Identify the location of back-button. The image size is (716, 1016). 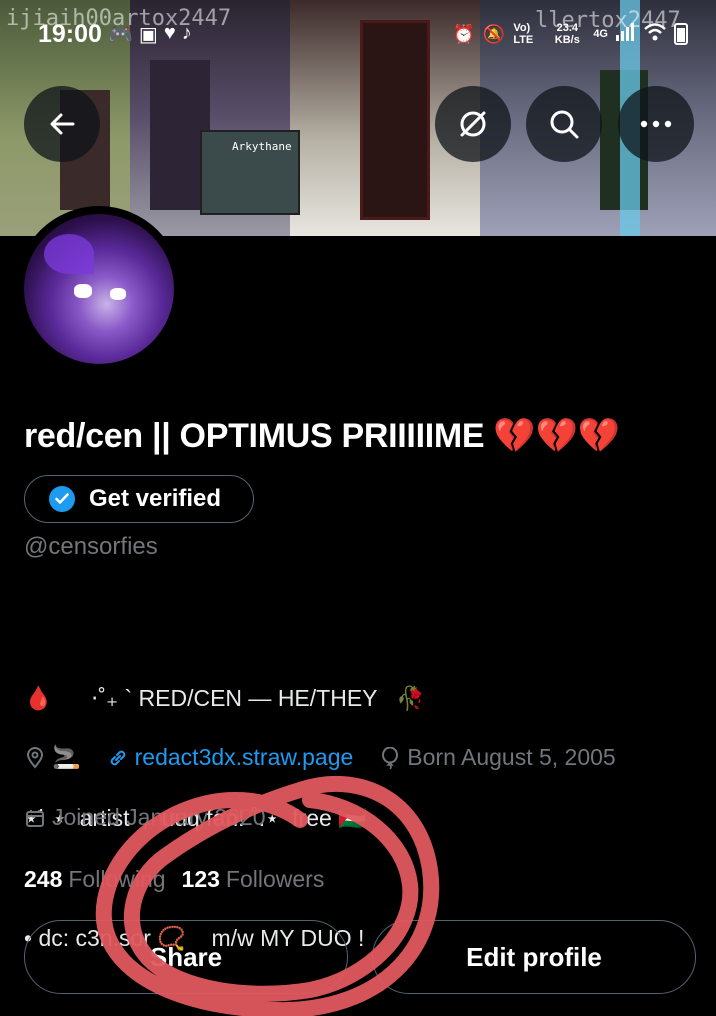
(62, 124).